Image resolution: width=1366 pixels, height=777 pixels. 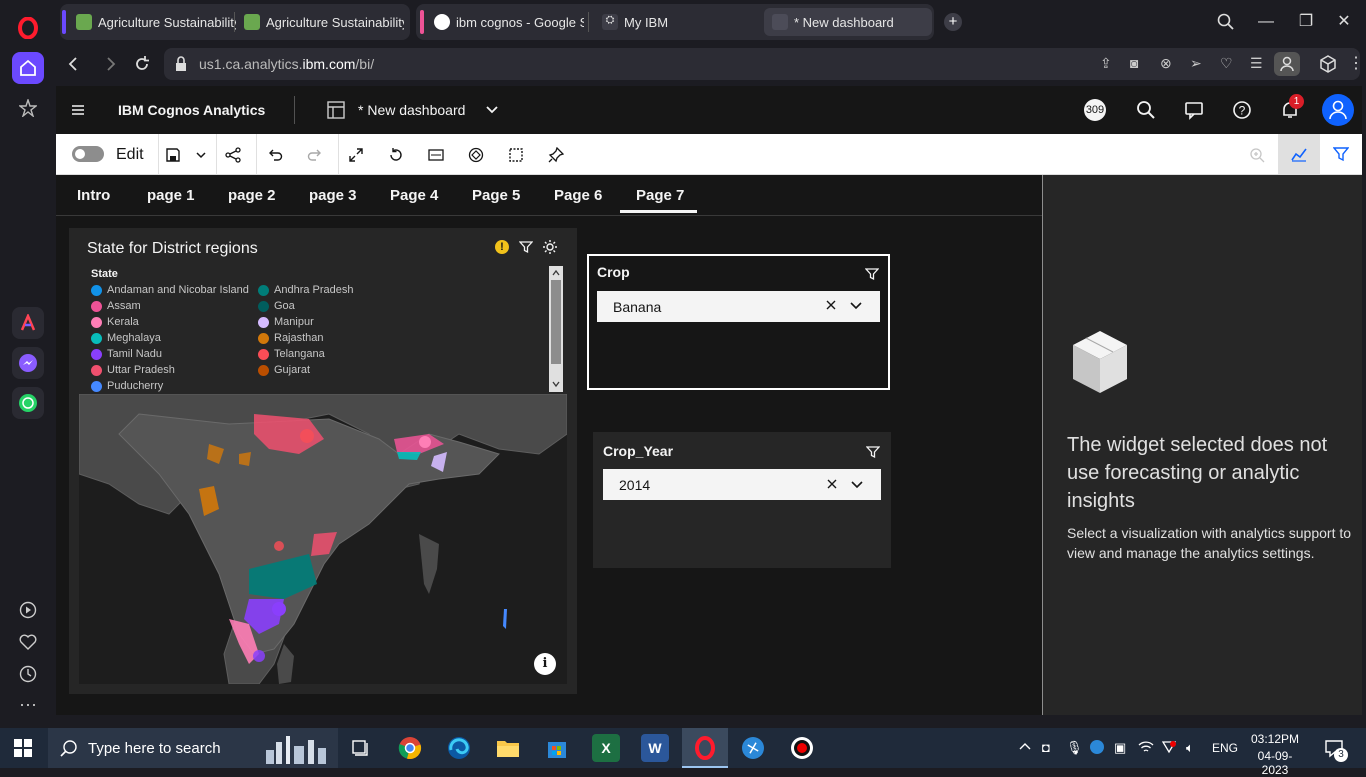 What do you see at coordinates (1225, 748) in the screenshot?
I see `language-indicator: ENG` at bounding box center [1225, 748].